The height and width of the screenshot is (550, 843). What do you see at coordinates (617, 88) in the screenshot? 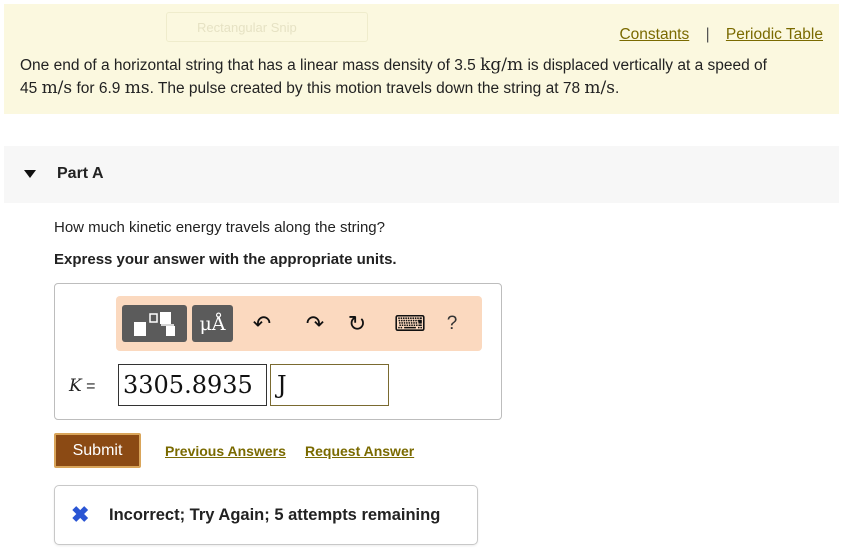
I see `statement-text-part: .` at bounding box center [617, 88].